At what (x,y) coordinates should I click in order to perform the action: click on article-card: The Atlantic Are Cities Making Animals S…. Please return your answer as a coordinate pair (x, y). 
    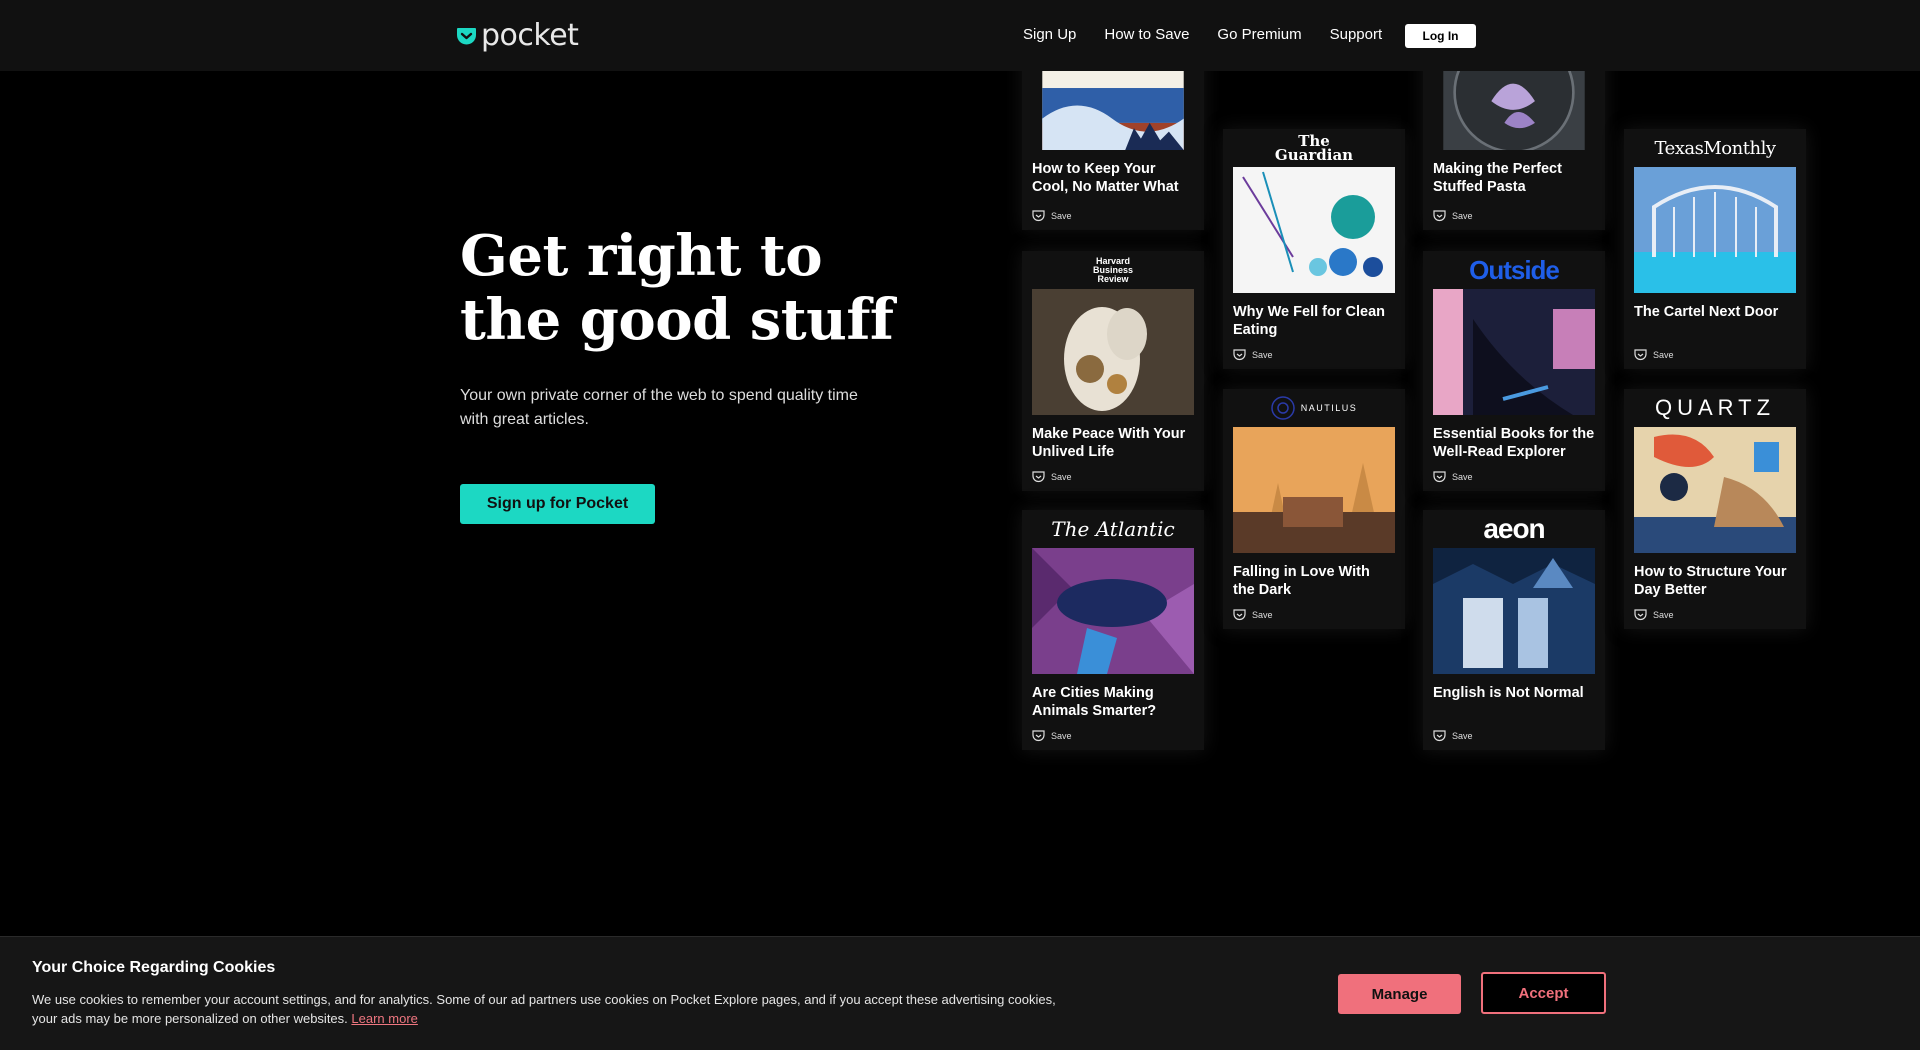
    Looking at the image, I should click on (1113, 630).